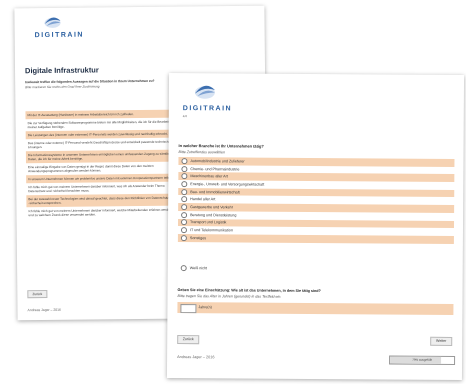  What do you see at coordinates (209, 100) in the screenshot?
I see `digitrain-logo: DIGITRAIN 4.0` at bounding box center [209, 100].